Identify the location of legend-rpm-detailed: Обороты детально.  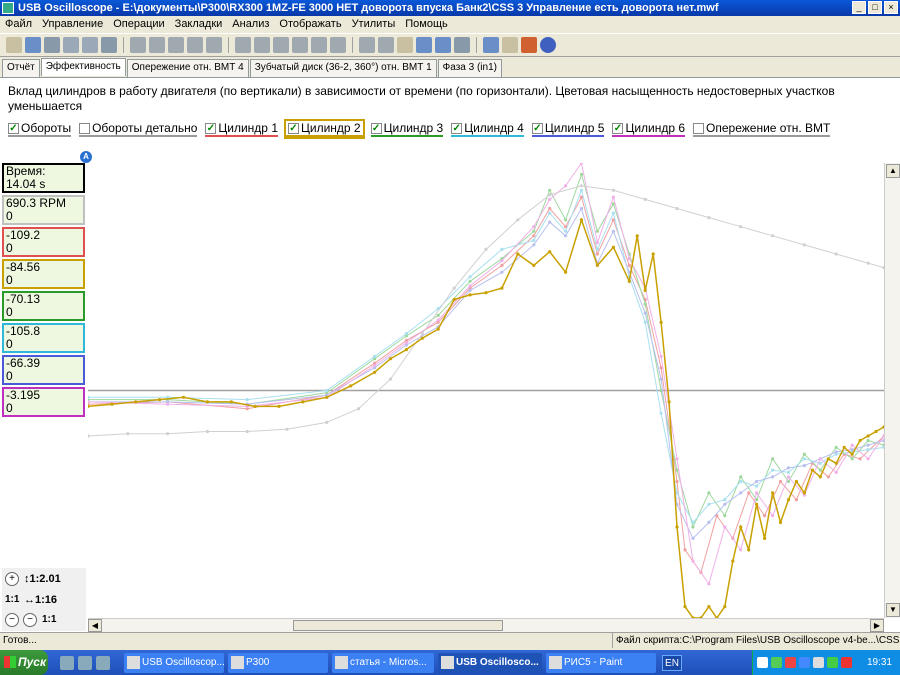
(138, 129).